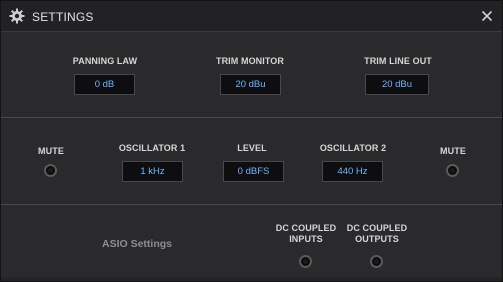 The width and height of the screenshot is (503, 282). I want to click on panning-law-field: 0 dB, so click(104, 84).